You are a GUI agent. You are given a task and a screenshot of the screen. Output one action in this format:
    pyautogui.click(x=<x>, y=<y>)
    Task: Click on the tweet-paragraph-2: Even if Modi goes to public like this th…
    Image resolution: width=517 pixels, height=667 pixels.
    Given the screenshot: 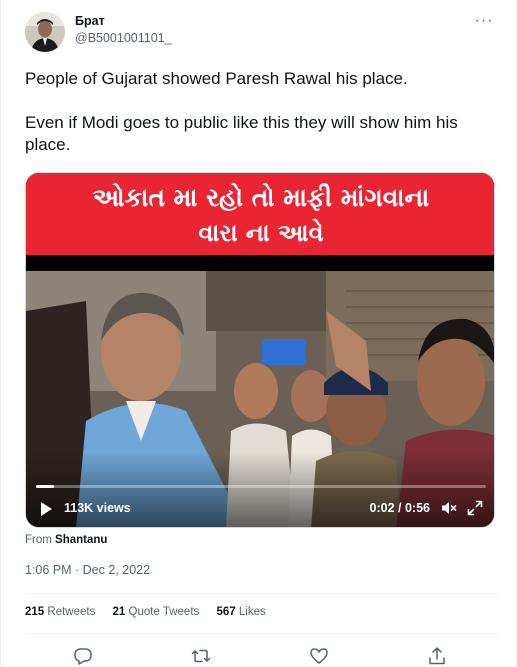 What is the action you would take?
    pyautogui.click(x=241, y=133)
    